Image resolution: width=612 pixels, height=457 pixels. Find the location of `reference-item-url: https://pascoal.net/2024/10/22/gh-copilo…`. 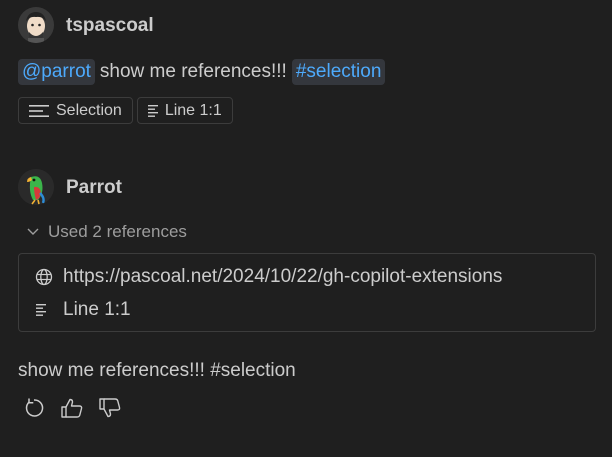

reference-item-url: https://pascoal.net/2024/10/22/gh-copilo… is located at coordinates (268, 277).